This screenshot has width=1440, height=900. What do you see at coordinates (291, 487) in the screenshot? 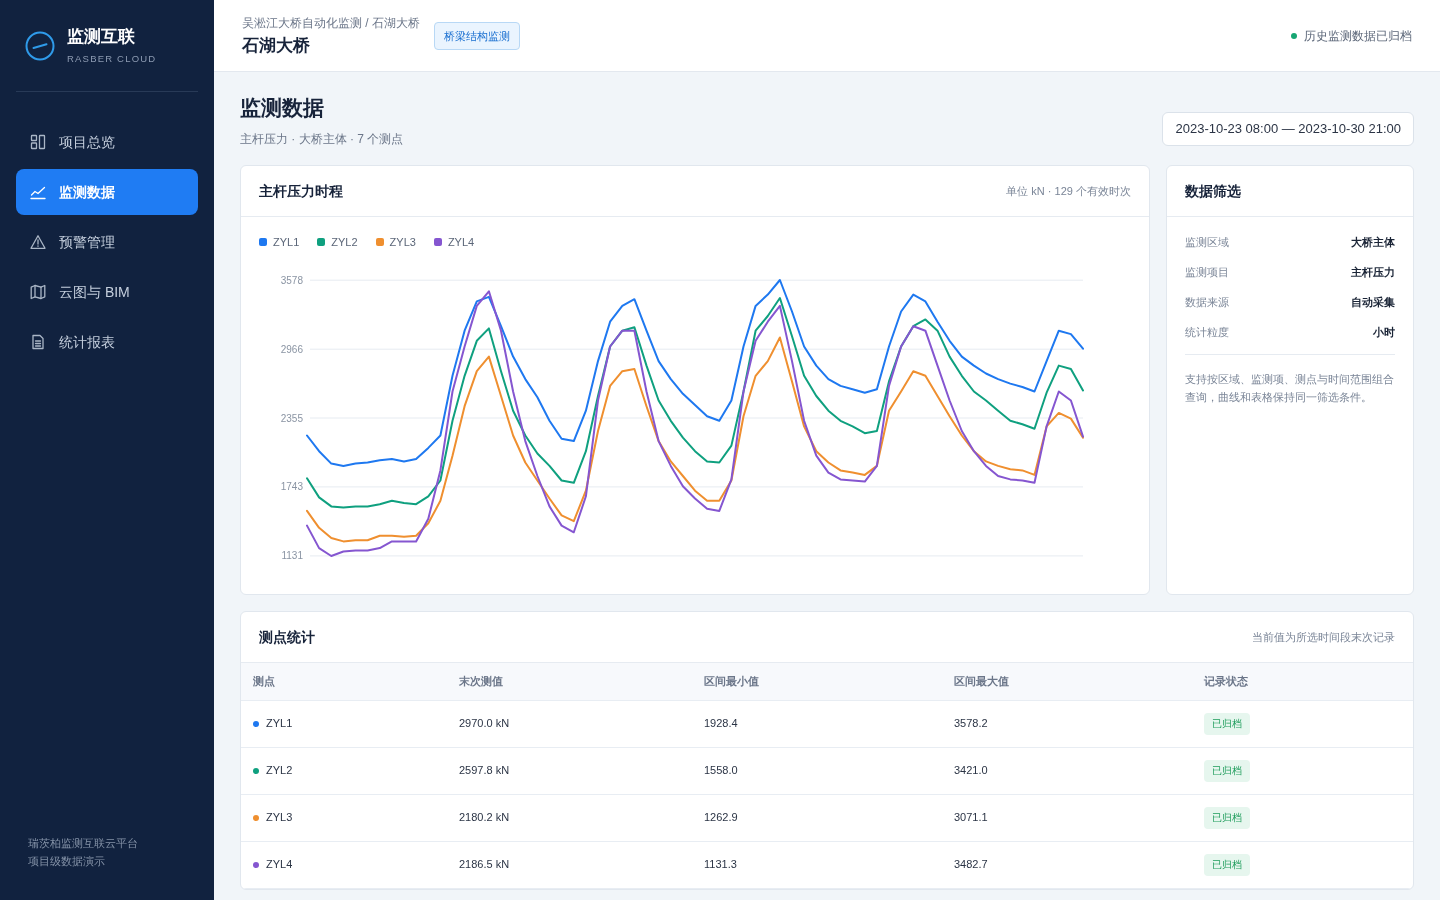
I see `y-tick-label: 1743` at bounding box center [291, 487].